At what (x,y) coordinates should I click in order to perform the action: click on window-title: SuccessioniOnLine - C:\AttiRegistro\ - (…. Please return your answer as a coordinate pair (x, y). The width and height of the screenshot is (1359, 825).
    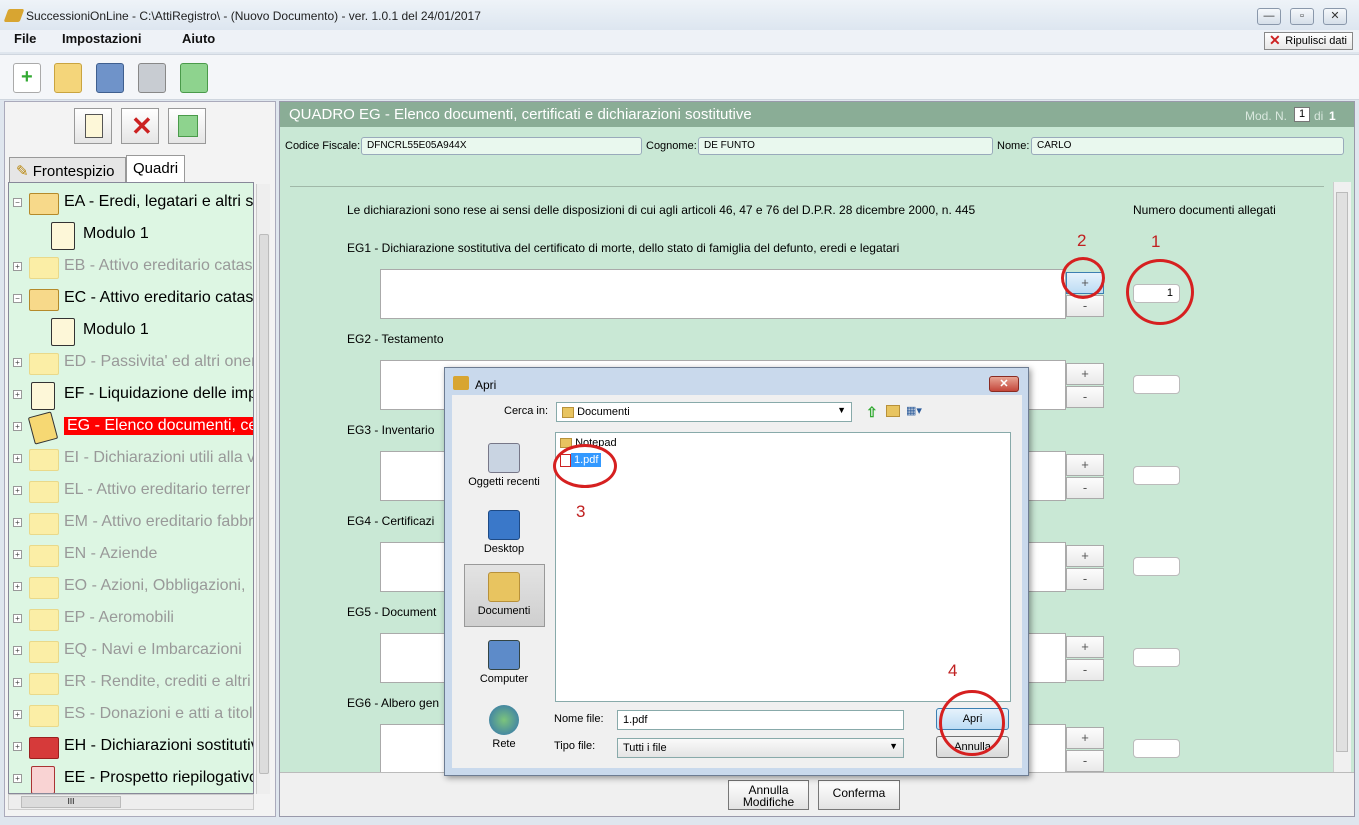
    Looking at the image, I should click on (253, 16).